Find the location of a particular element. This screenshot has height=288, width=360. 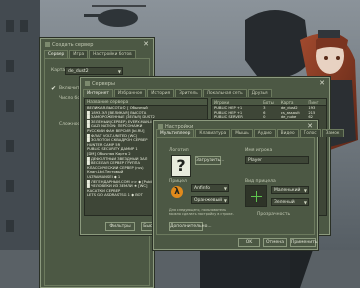

logo-preview: ? is located at coordinates (181, 166).